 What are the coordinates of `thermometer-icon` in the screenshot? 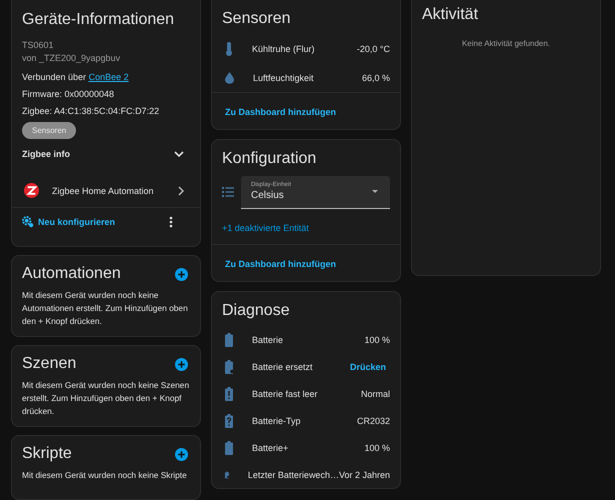 It's located at (229, 49).